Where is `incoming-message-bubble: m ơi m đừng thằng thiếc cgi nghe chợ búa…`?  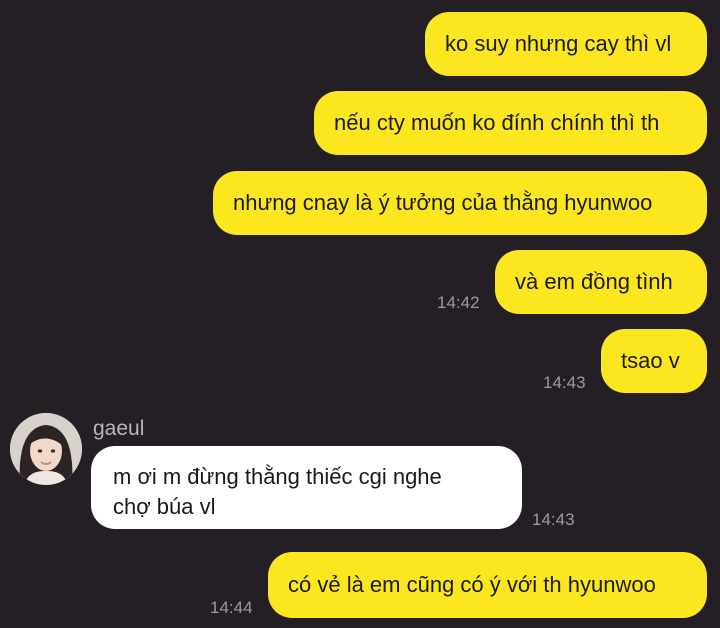
incoming-message-bubble: m ơi m đừng thằng thiếc cgi nghe chợ búa… is located at coordinates (306, 487).